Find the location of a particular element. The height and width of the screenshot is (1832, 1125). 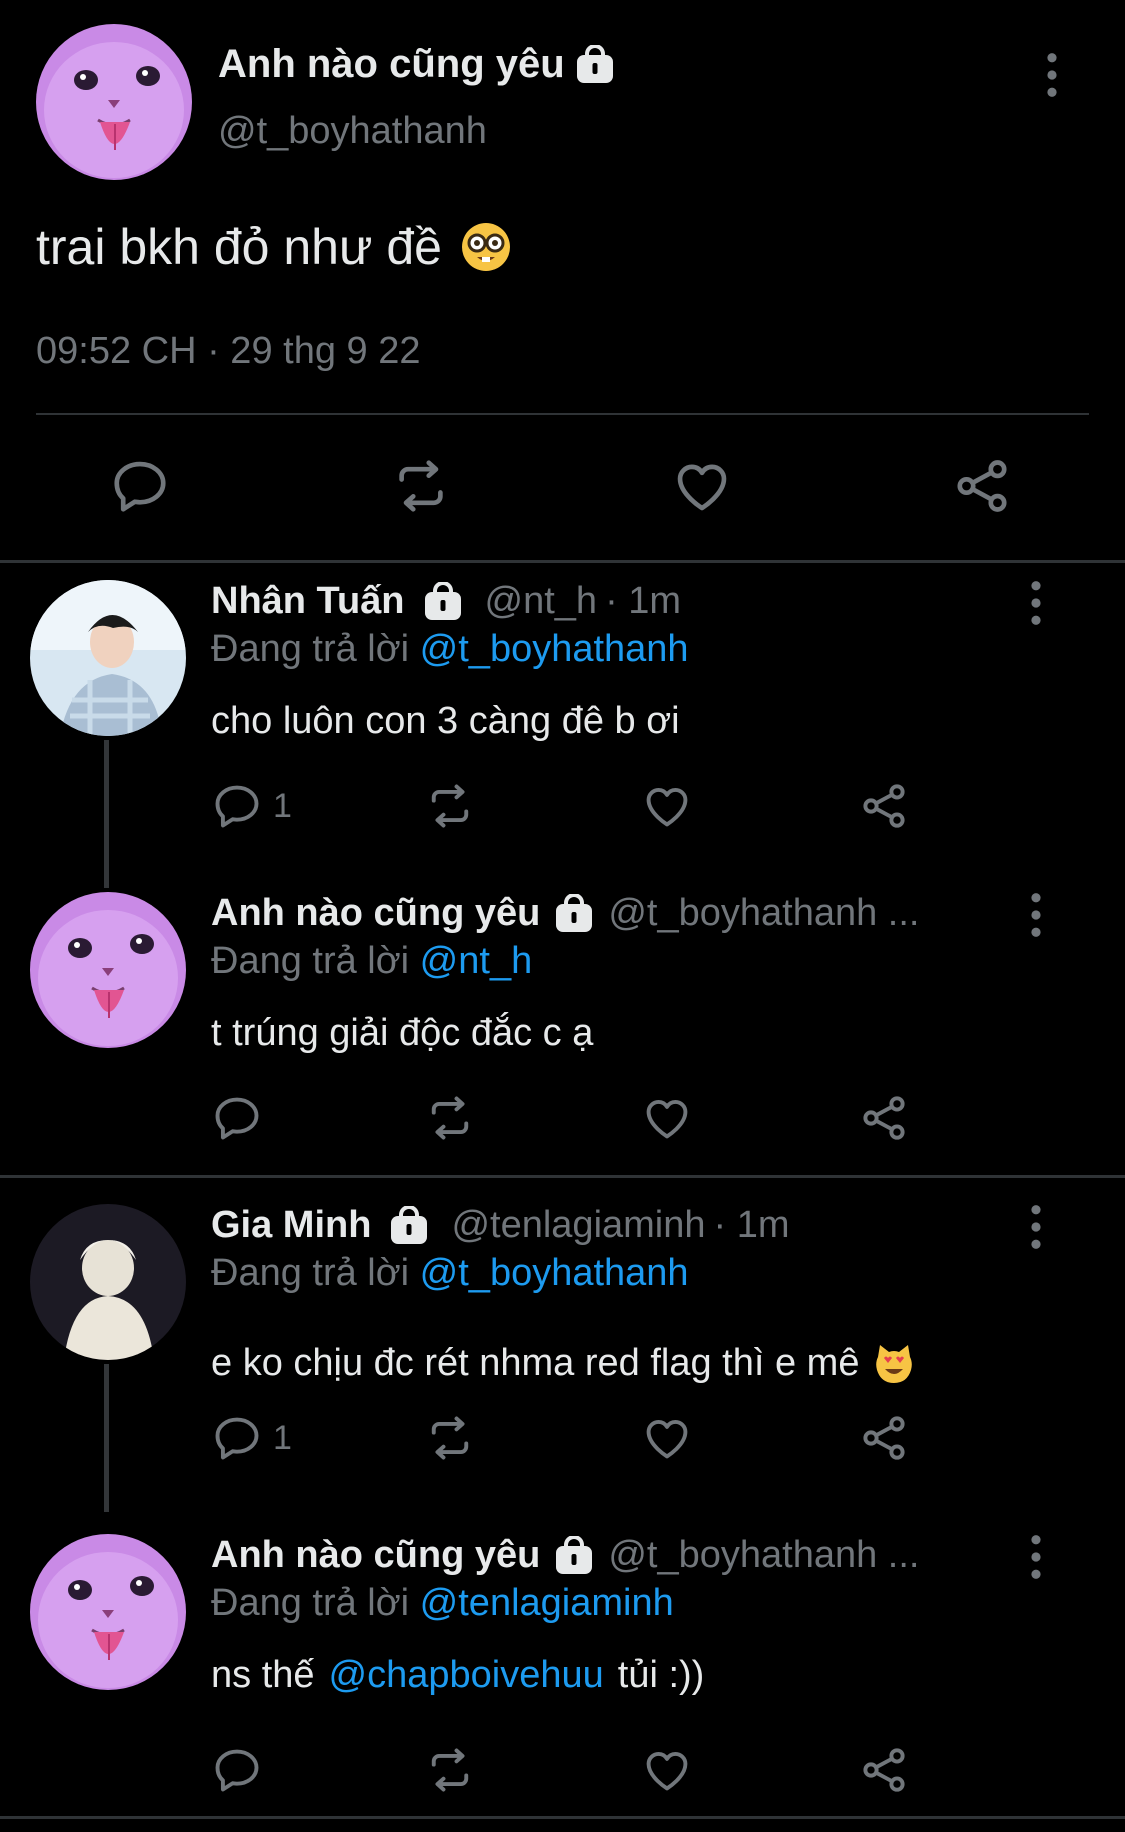

reply-header: Nhân Tuấn @nt_h · 1m is located at coordinates (611, 601).